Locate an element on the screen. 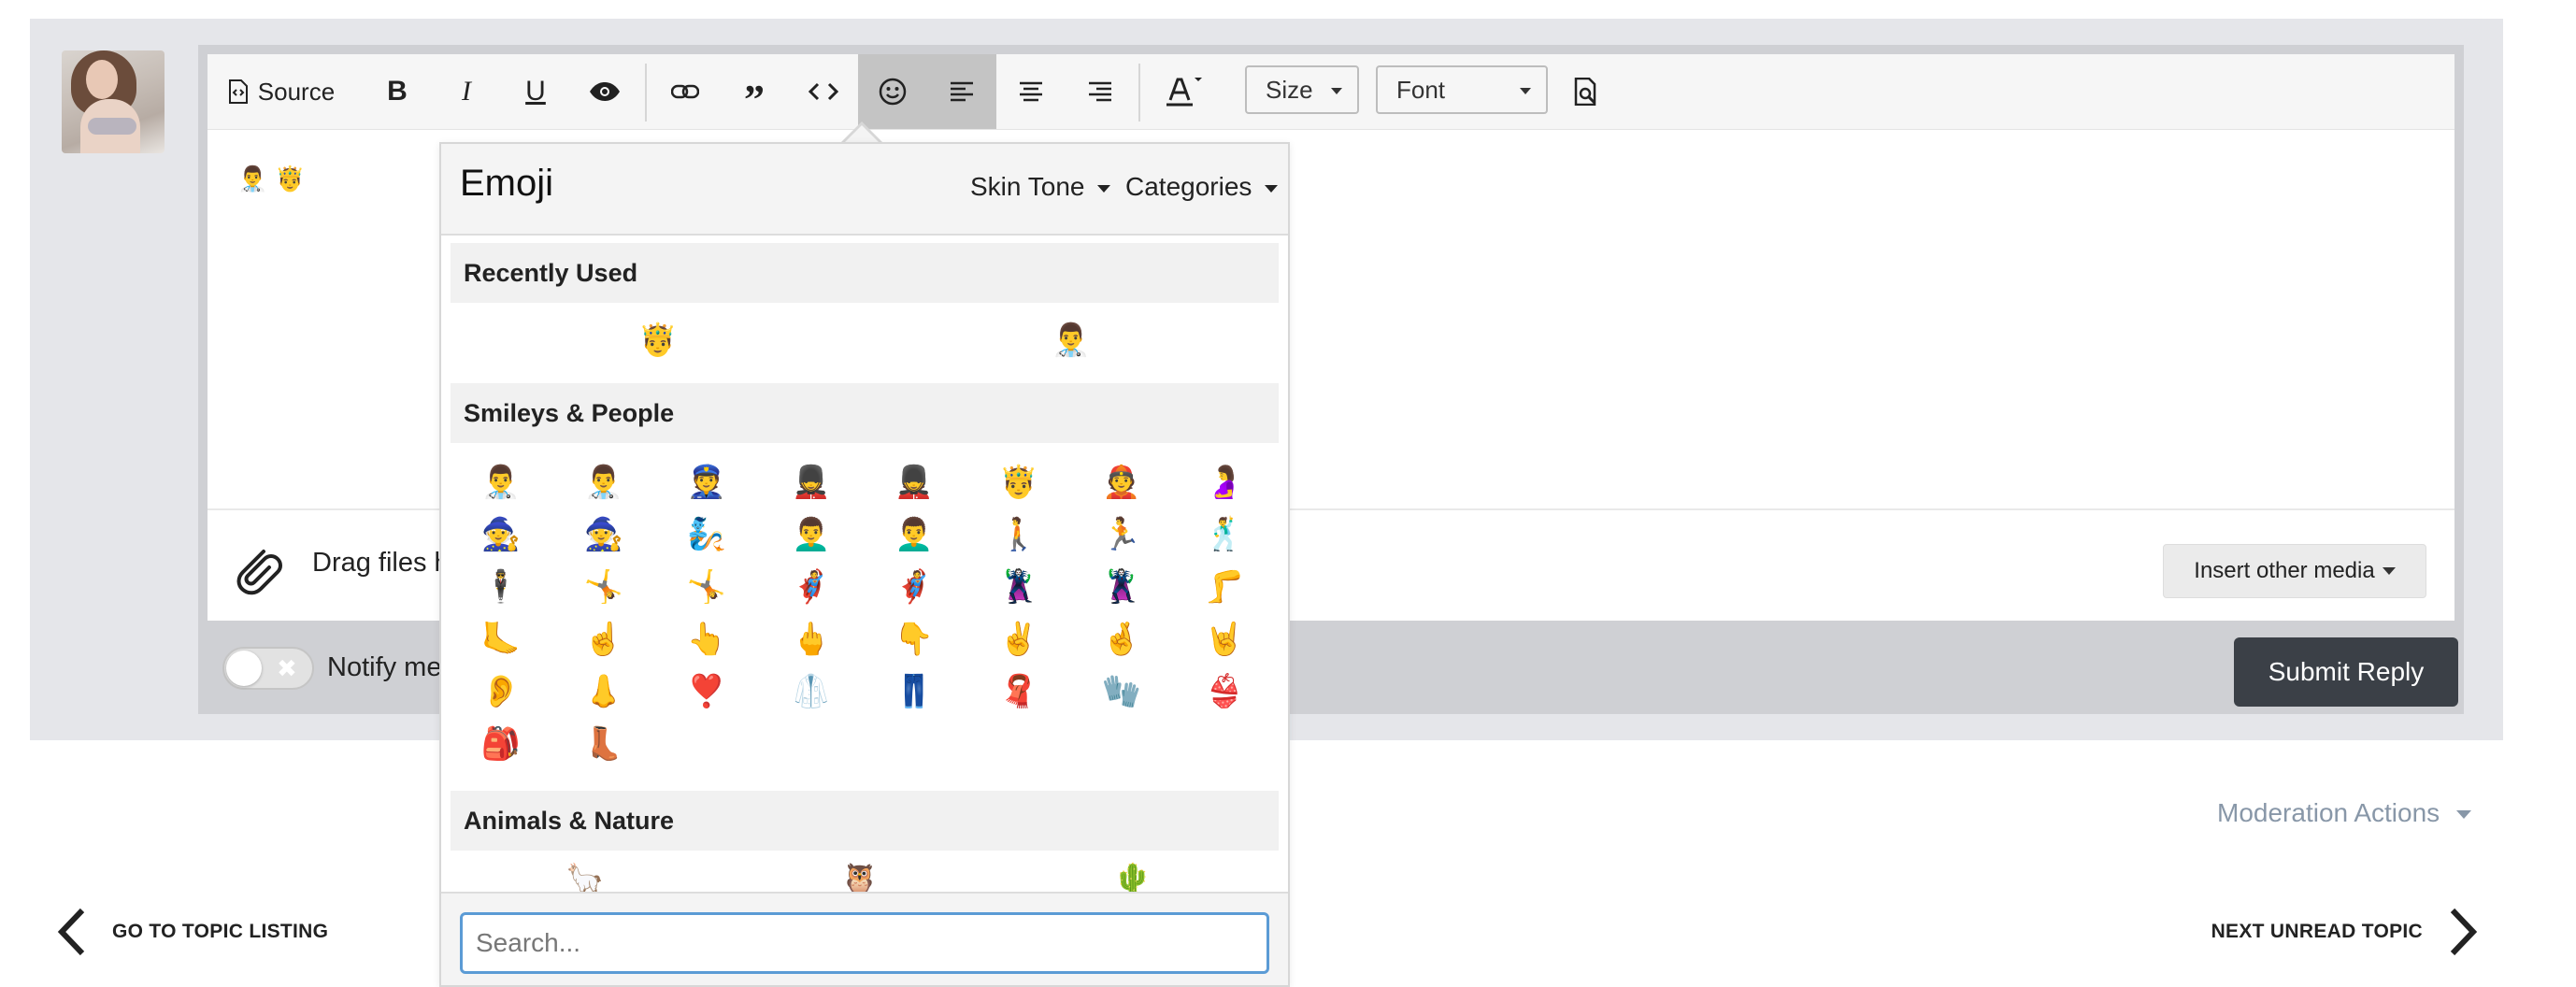 This screenshot has width=2576, height=987. italic-button: I is located at coordinates (466, 91).